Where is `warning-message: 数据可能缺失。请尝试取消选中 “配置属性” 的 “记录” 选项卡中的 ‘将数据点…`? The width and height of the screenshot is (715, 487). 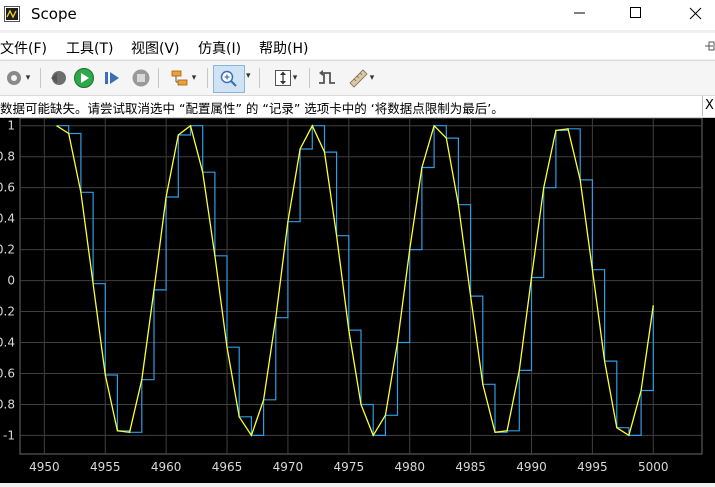 warning-message: 数据可能缺失。请尝试取消选中 “配置属性” 的 “记录” 选项卡中的 ‘将数据点… is located at coordinates (252, 108).